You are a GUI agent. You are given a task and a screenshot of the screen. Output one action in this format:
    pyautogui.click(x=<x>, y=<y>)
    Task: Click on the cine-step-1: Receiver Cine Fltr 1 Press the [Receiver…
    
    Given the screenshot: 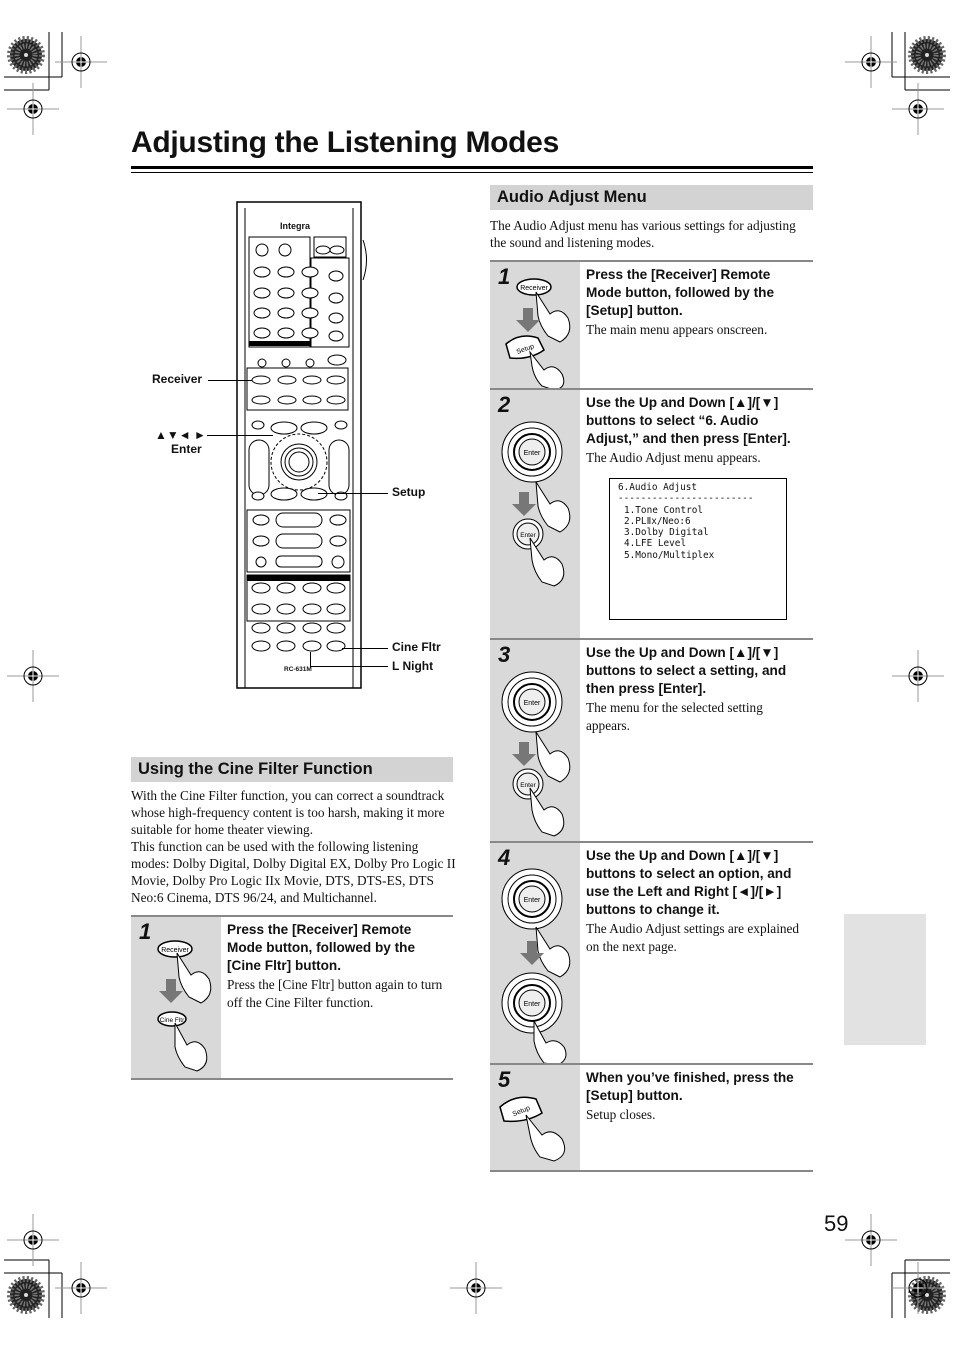 What is the action you would take?
    pyautogui.click(x=292, y=997)
    